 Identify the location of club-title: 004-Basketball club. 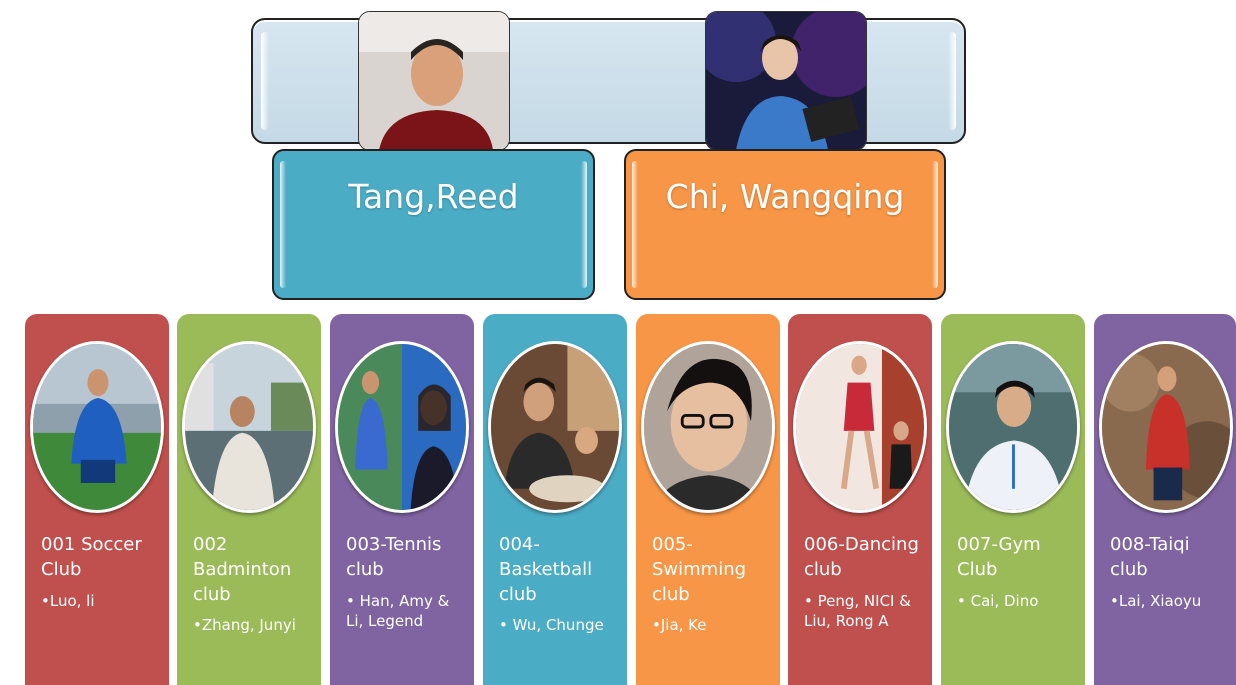
(546, 569).